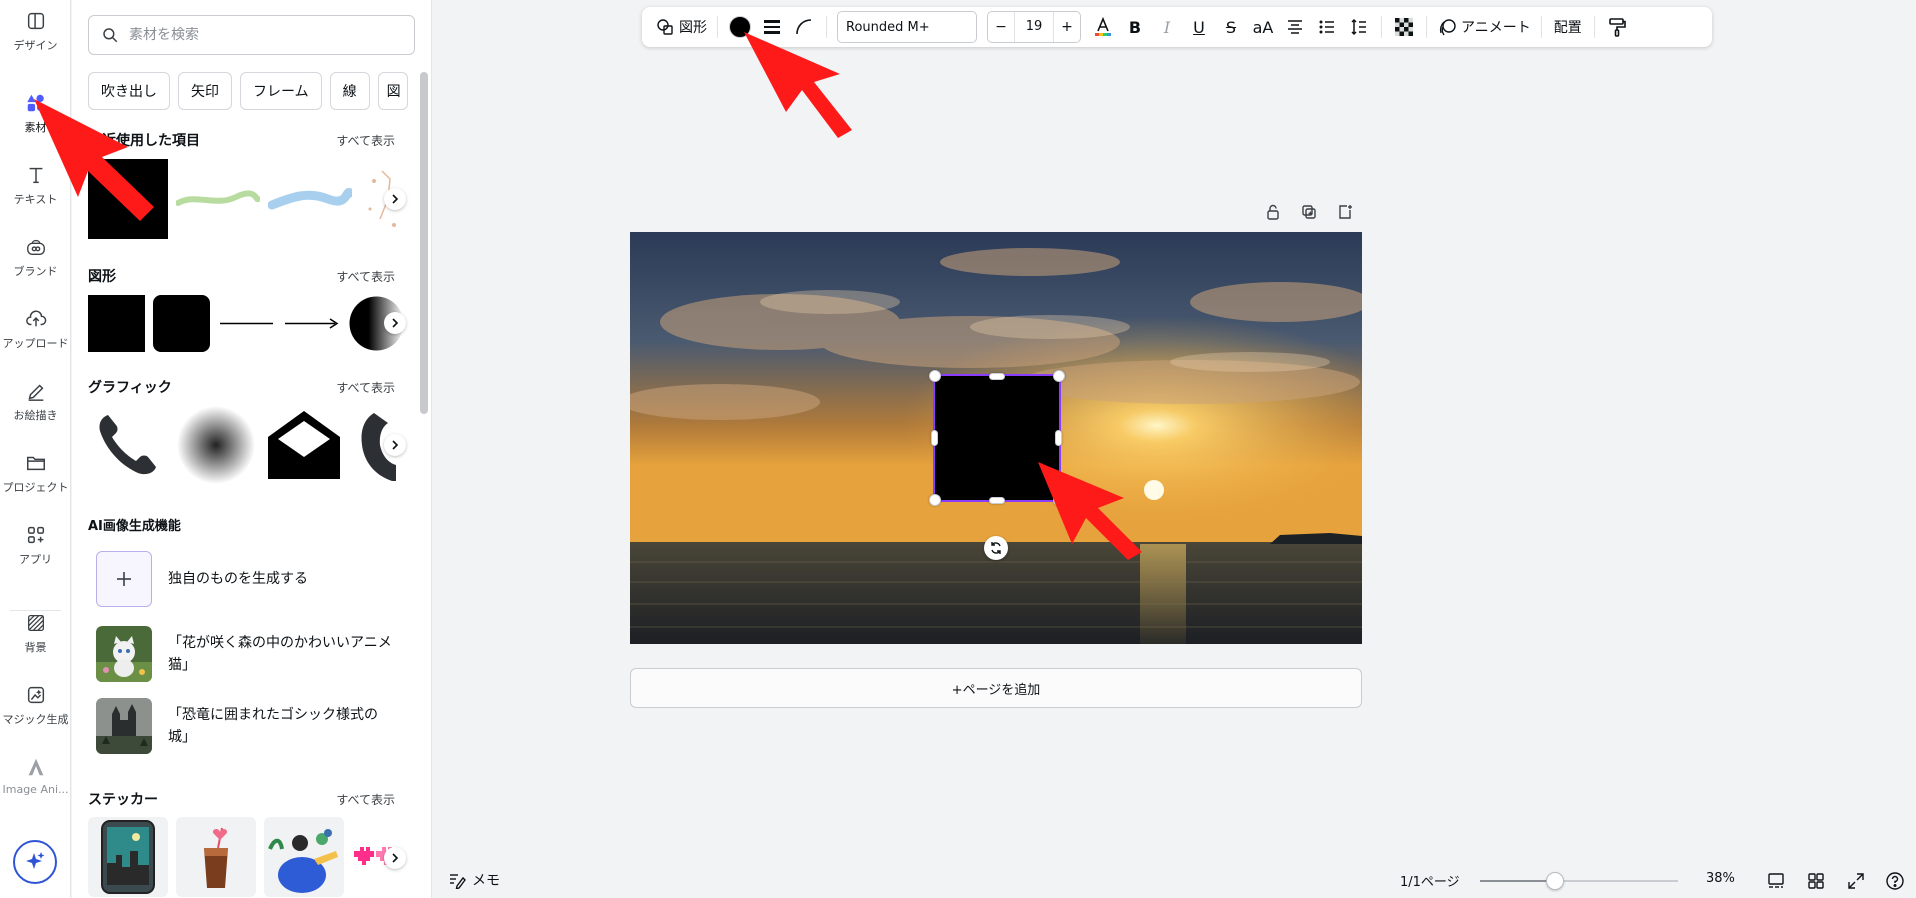 The image size is (1916, 898). What do you see at coordinates (474, 880) in the screenshot?
I see `notes-button: メモ` at bounding box center [474, 880].